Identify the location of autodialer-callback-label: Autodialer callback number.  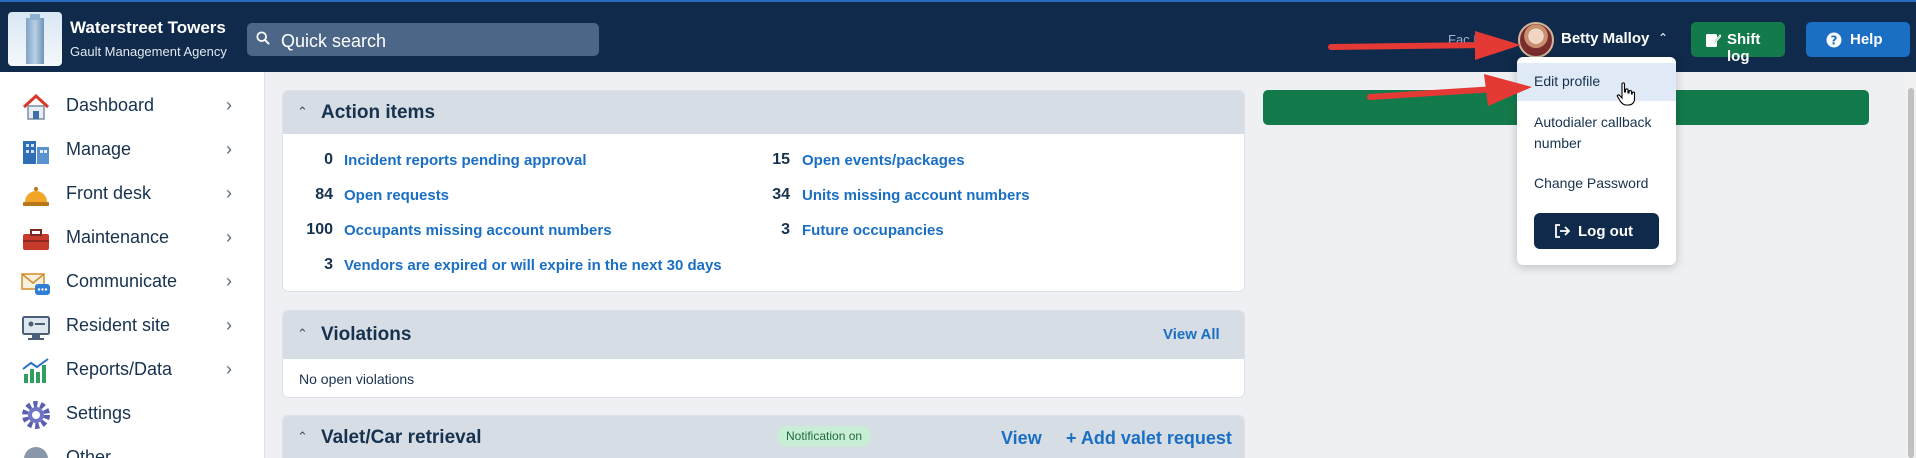
(1593, 132).